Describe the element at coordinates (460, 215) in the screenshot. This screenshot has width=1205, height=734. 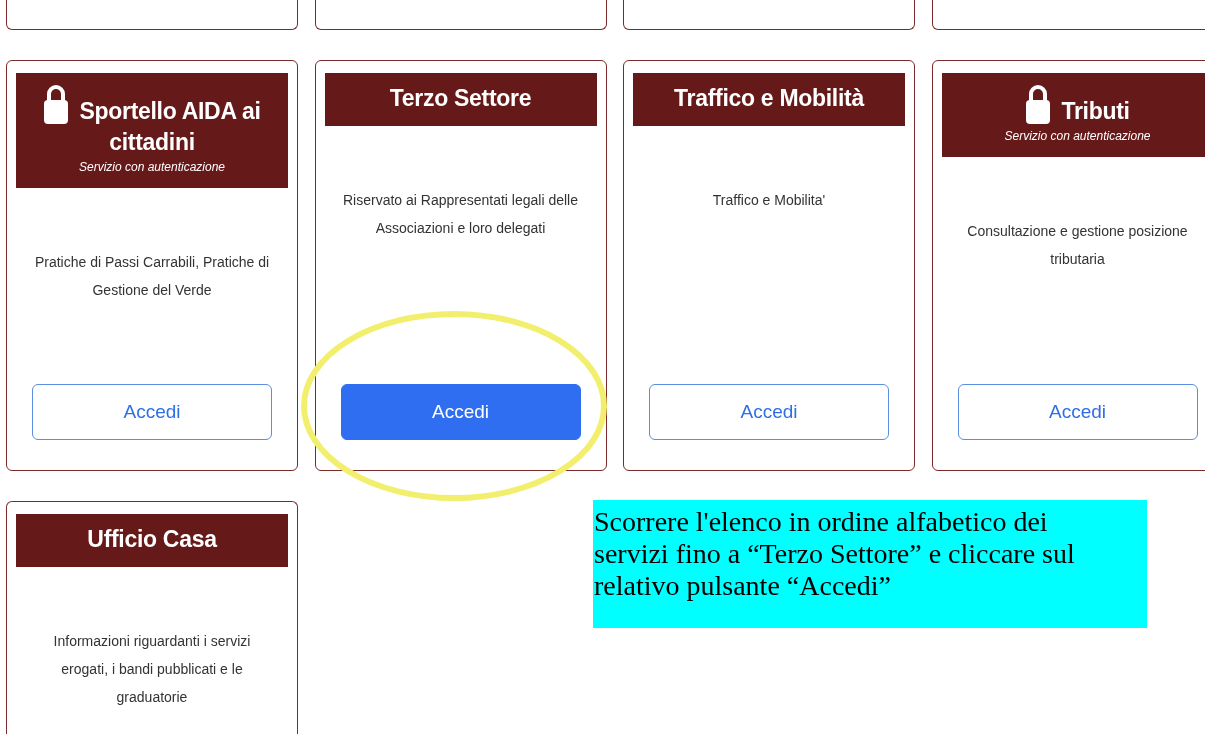
I see `card-description: Riservato ai Rappresentati legali delle Associazioni e loro delegati` at that location.